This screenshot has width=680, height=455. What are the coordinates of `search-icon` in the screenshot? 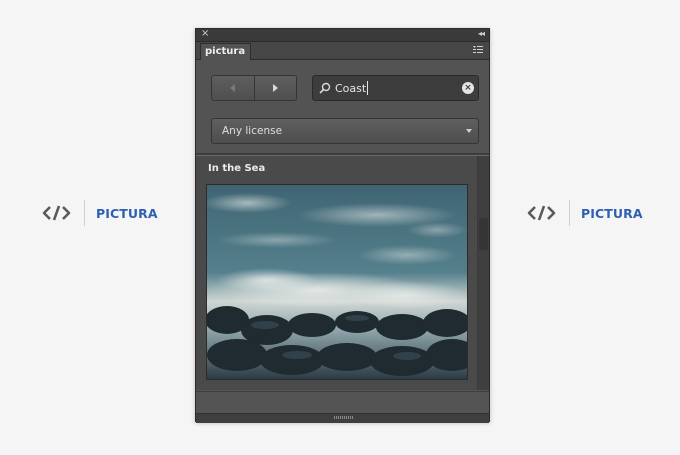 It's located at (325, 88).